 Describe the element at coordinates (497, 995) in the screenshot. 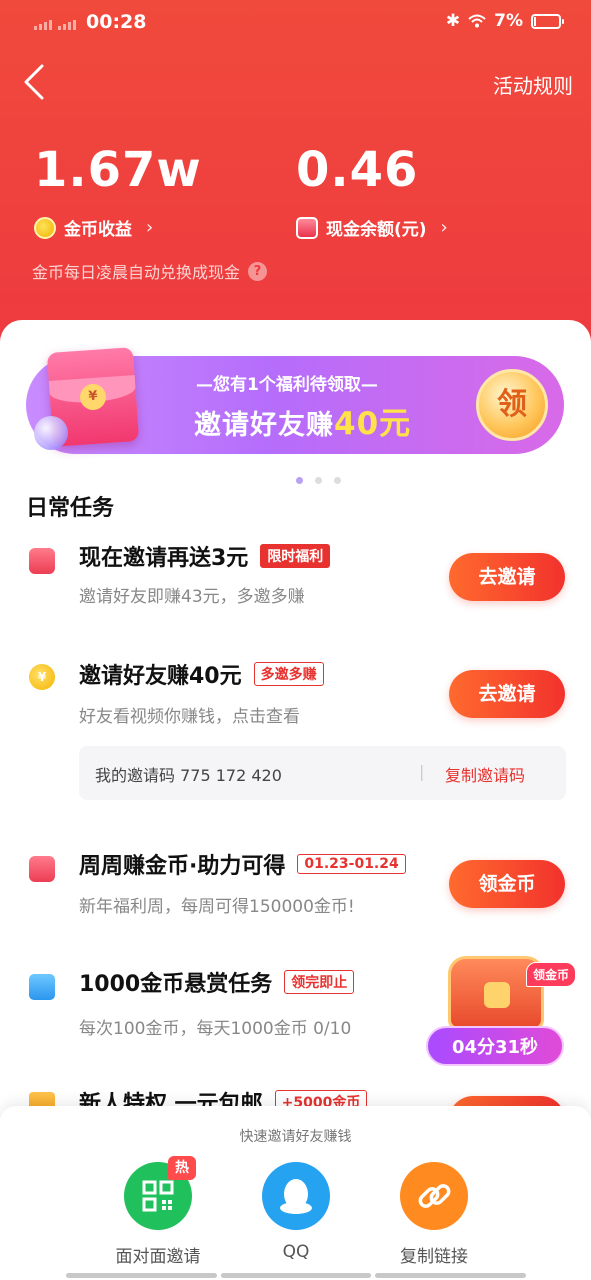

I see `chest-lock` at that location.